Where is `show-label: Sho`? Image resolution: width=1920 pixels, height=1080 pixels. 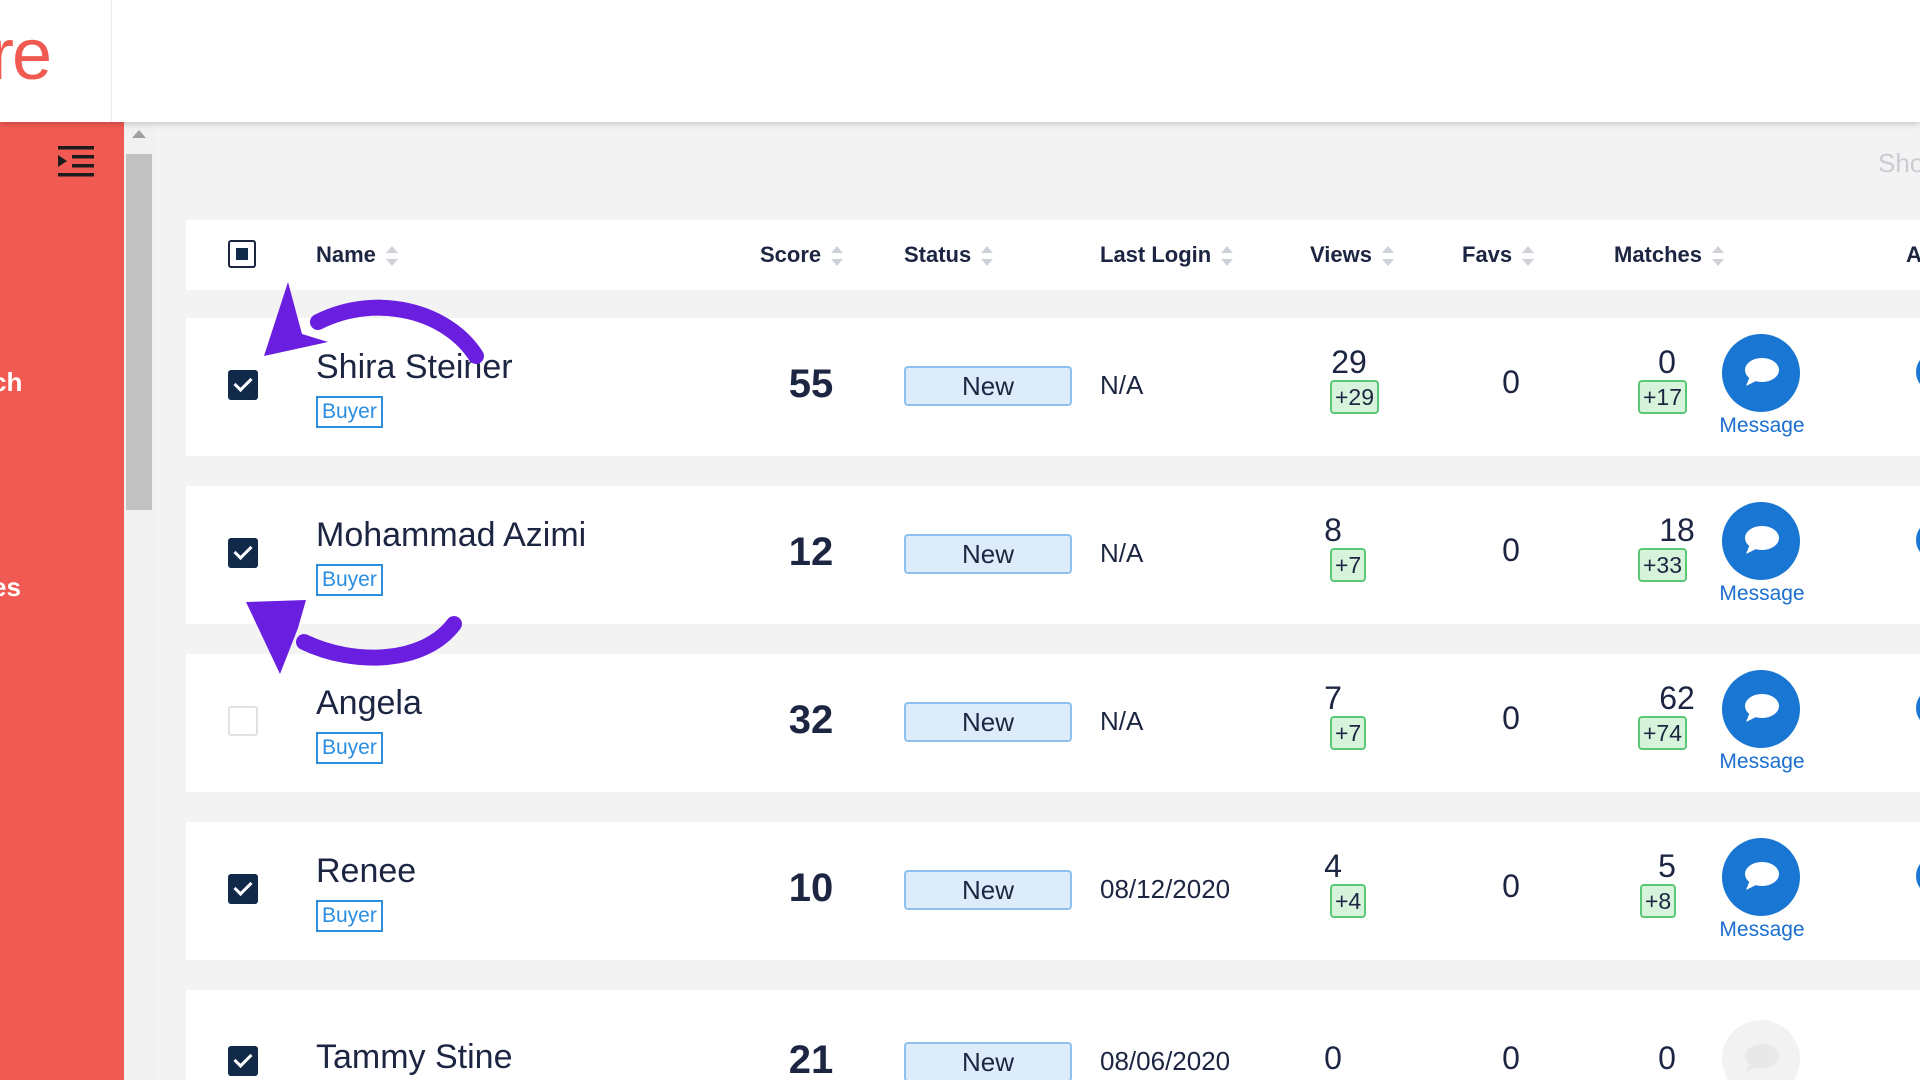
show-label: Sho is located at coordinates (1899, 163).